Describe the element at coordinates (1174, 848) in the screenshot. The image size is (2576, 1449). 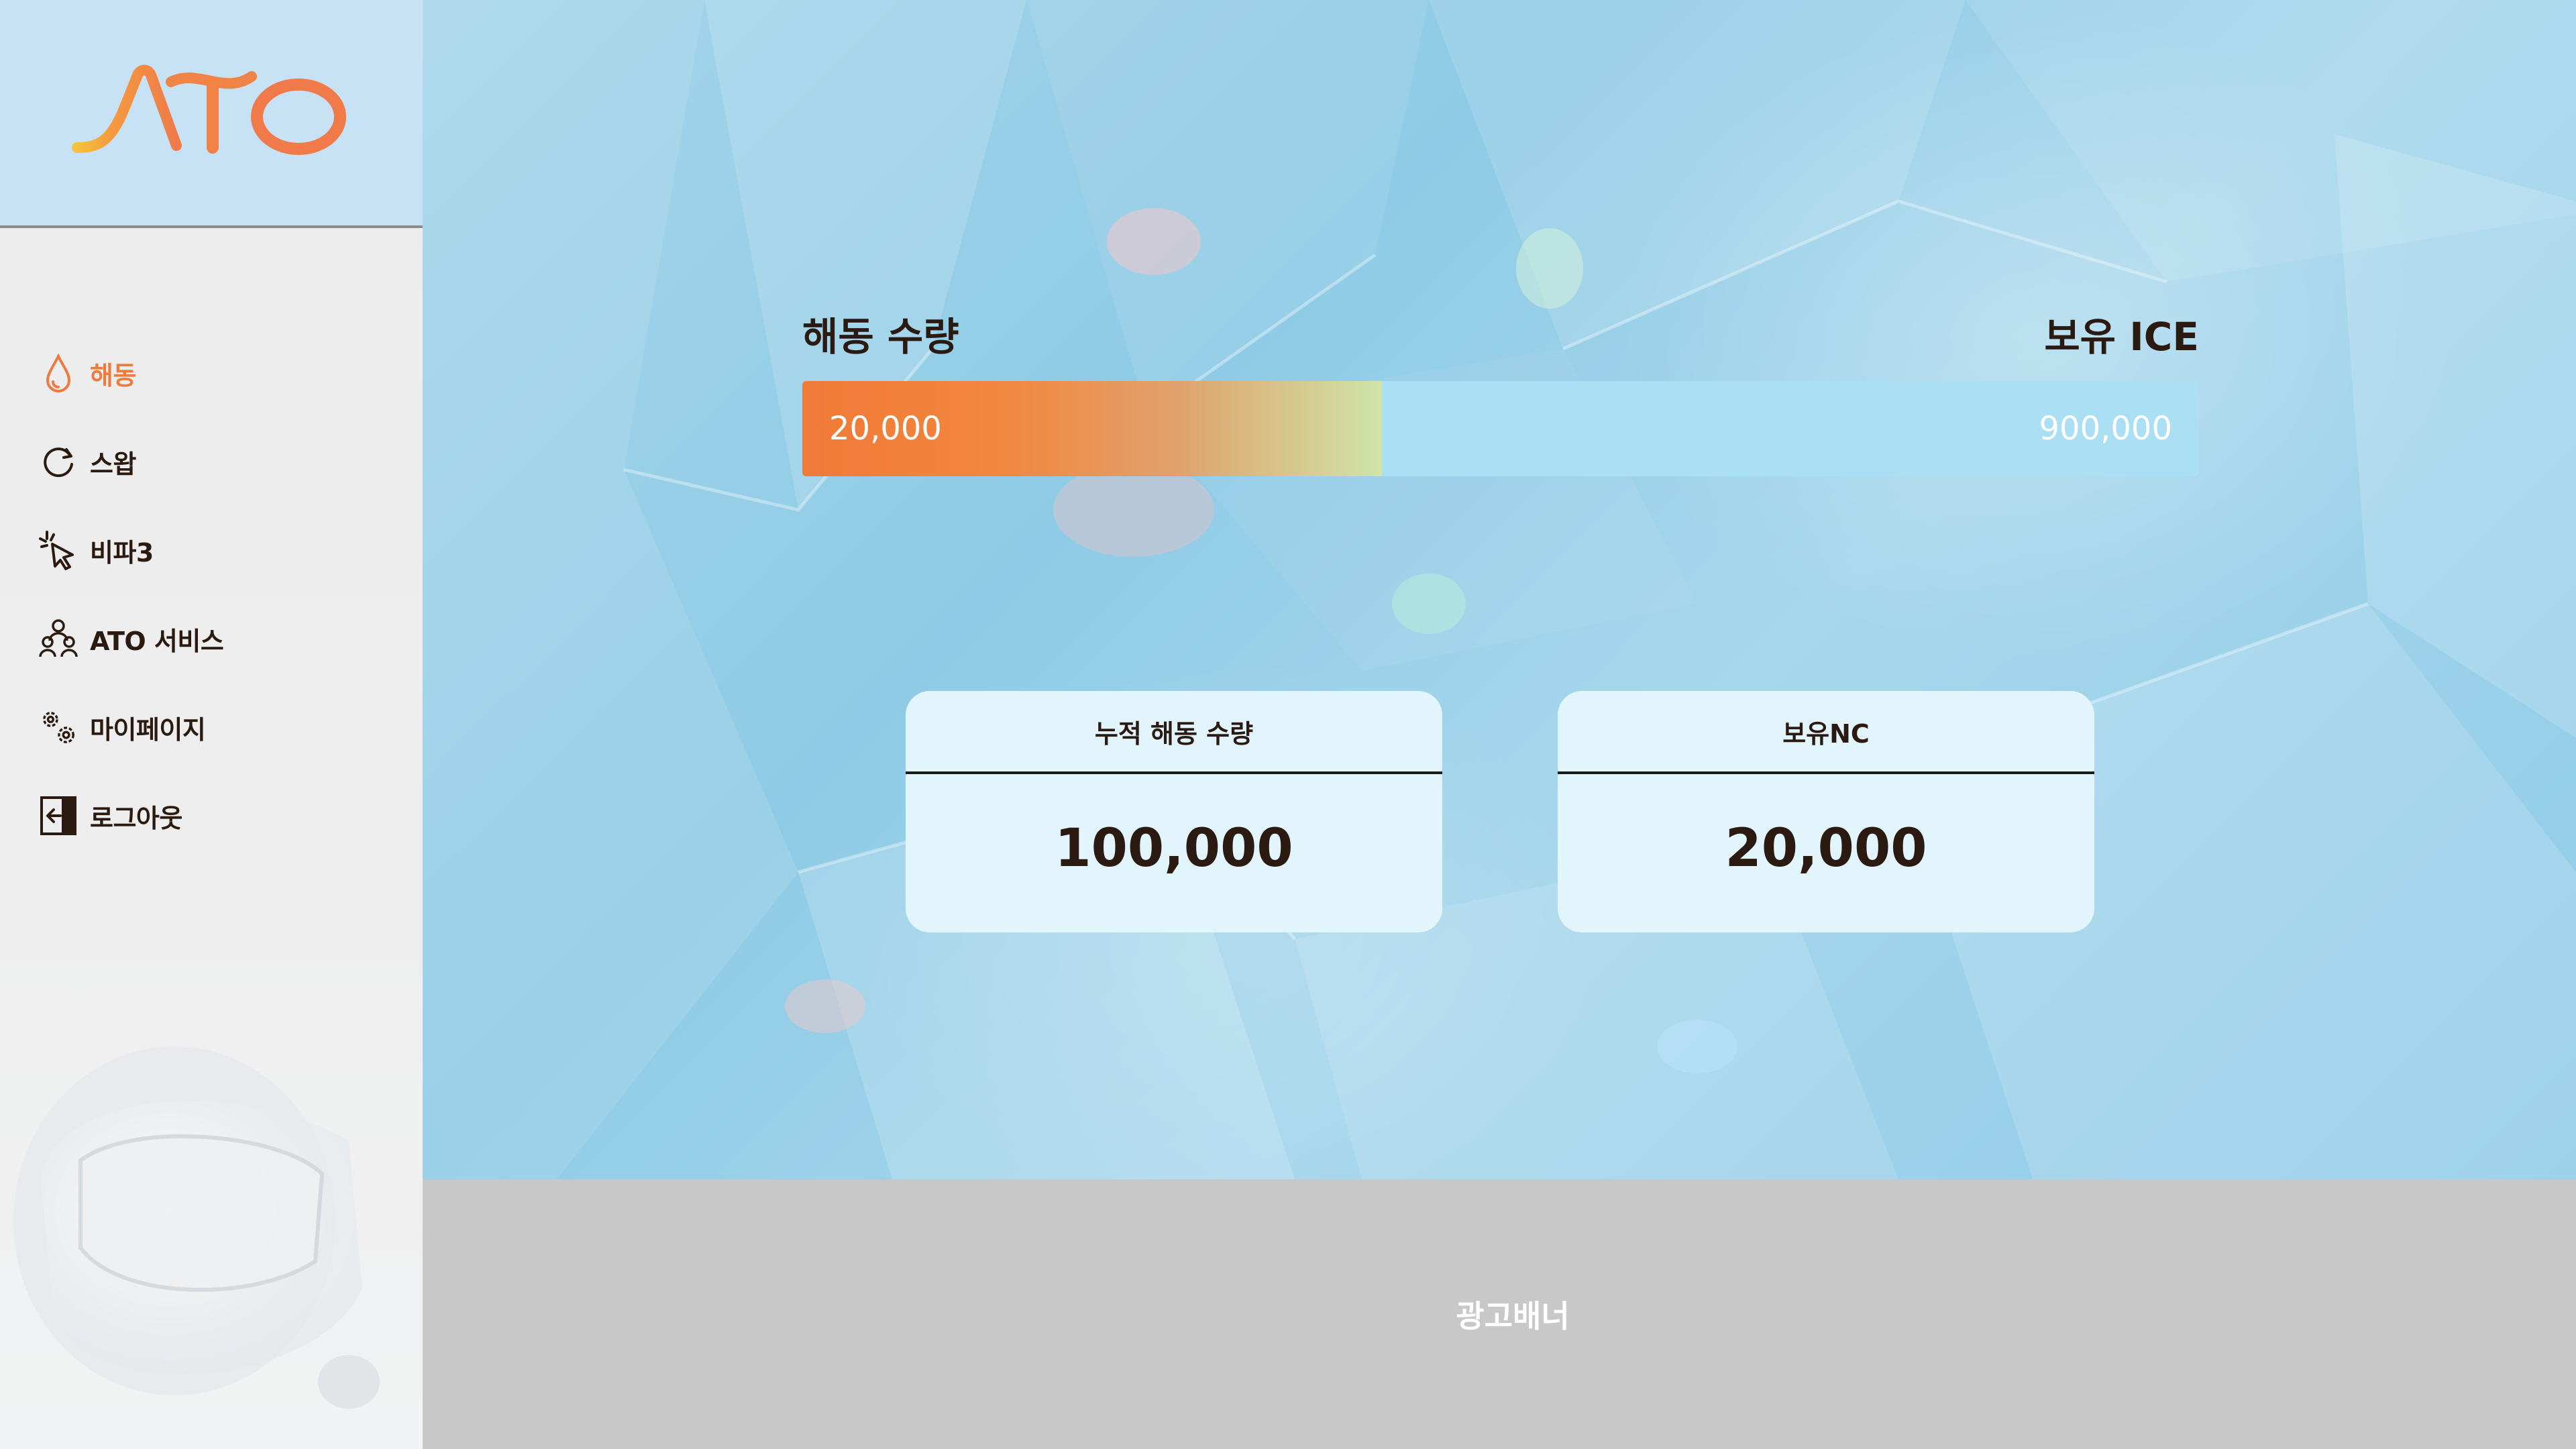
I see `card-value: 100,000` at that location.